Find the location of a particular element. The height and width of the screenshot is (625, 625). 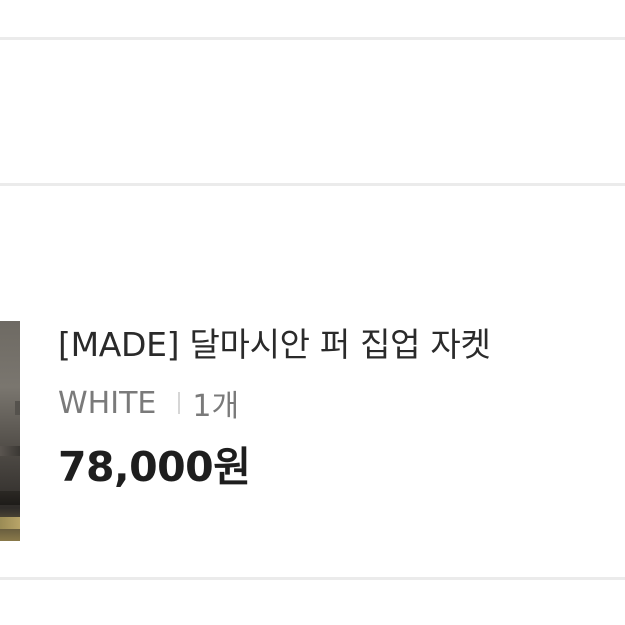

top-divider is located at coordinates (312, 38).